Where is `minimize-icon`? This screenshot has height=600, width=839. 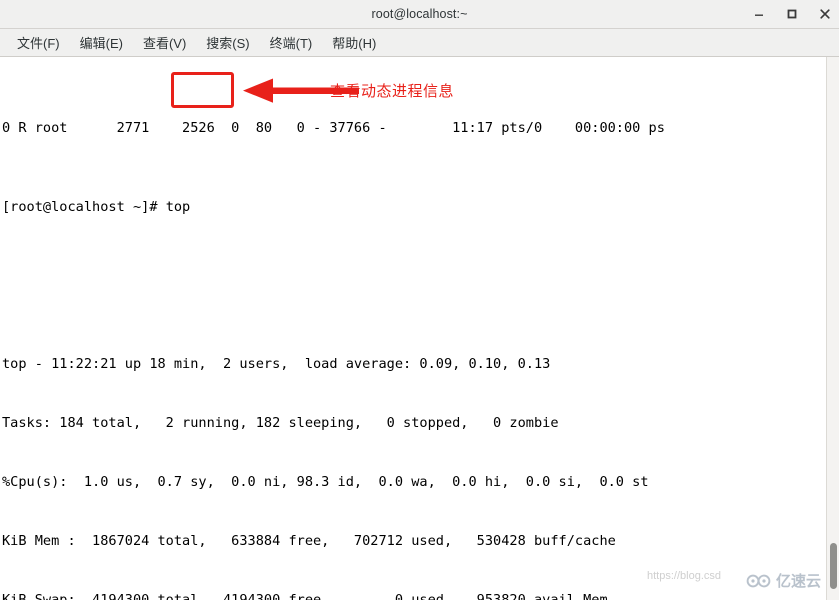
minimize-icon is located at coordinates (759, 14).